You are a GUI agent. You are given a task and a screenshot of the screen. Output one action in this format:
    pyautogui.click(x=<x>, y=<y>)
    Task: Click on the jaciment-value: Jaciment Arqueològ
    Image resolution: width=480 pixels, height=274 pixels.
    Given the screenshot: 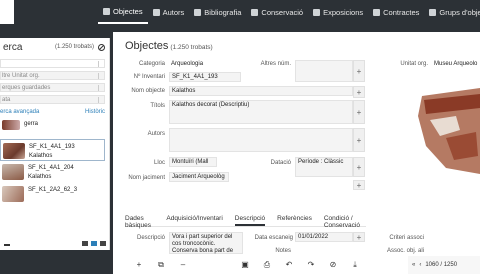 What is the action you would take?
    pyautogui.click(x=198, y=177)
    